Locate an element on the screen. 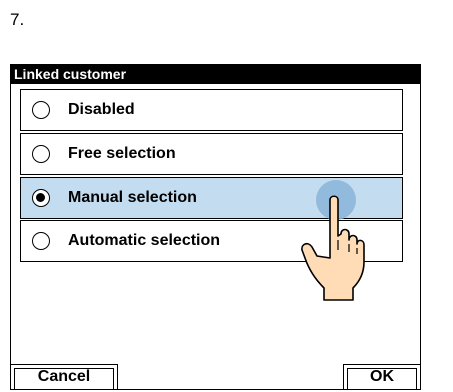 The image size is (453, 392). option-label: Manual selection is located at coordinates (132, 197).